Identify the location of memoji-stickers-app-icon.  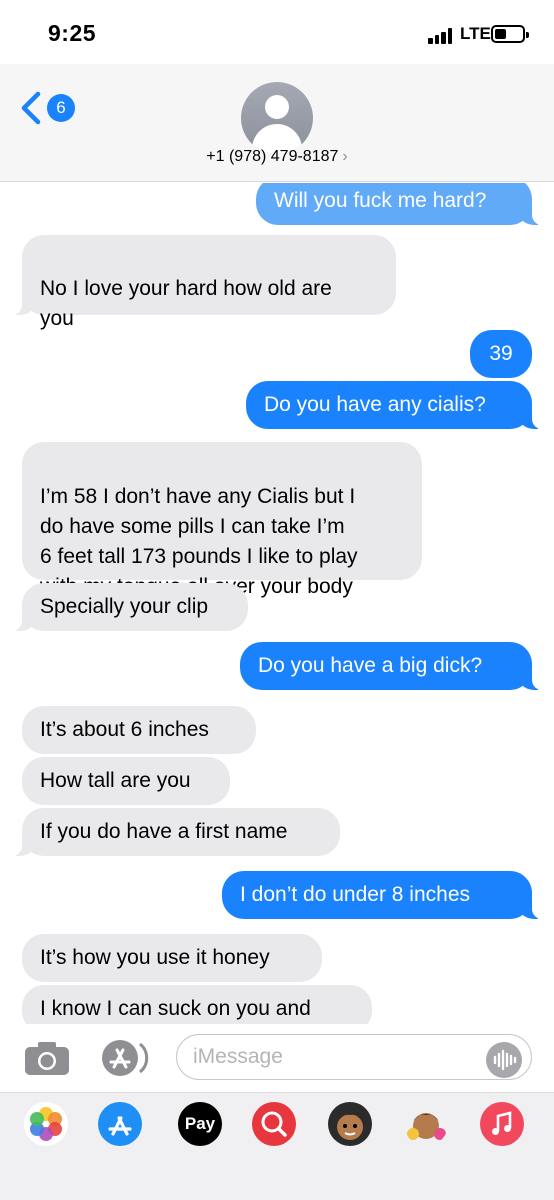
(426, 1124).